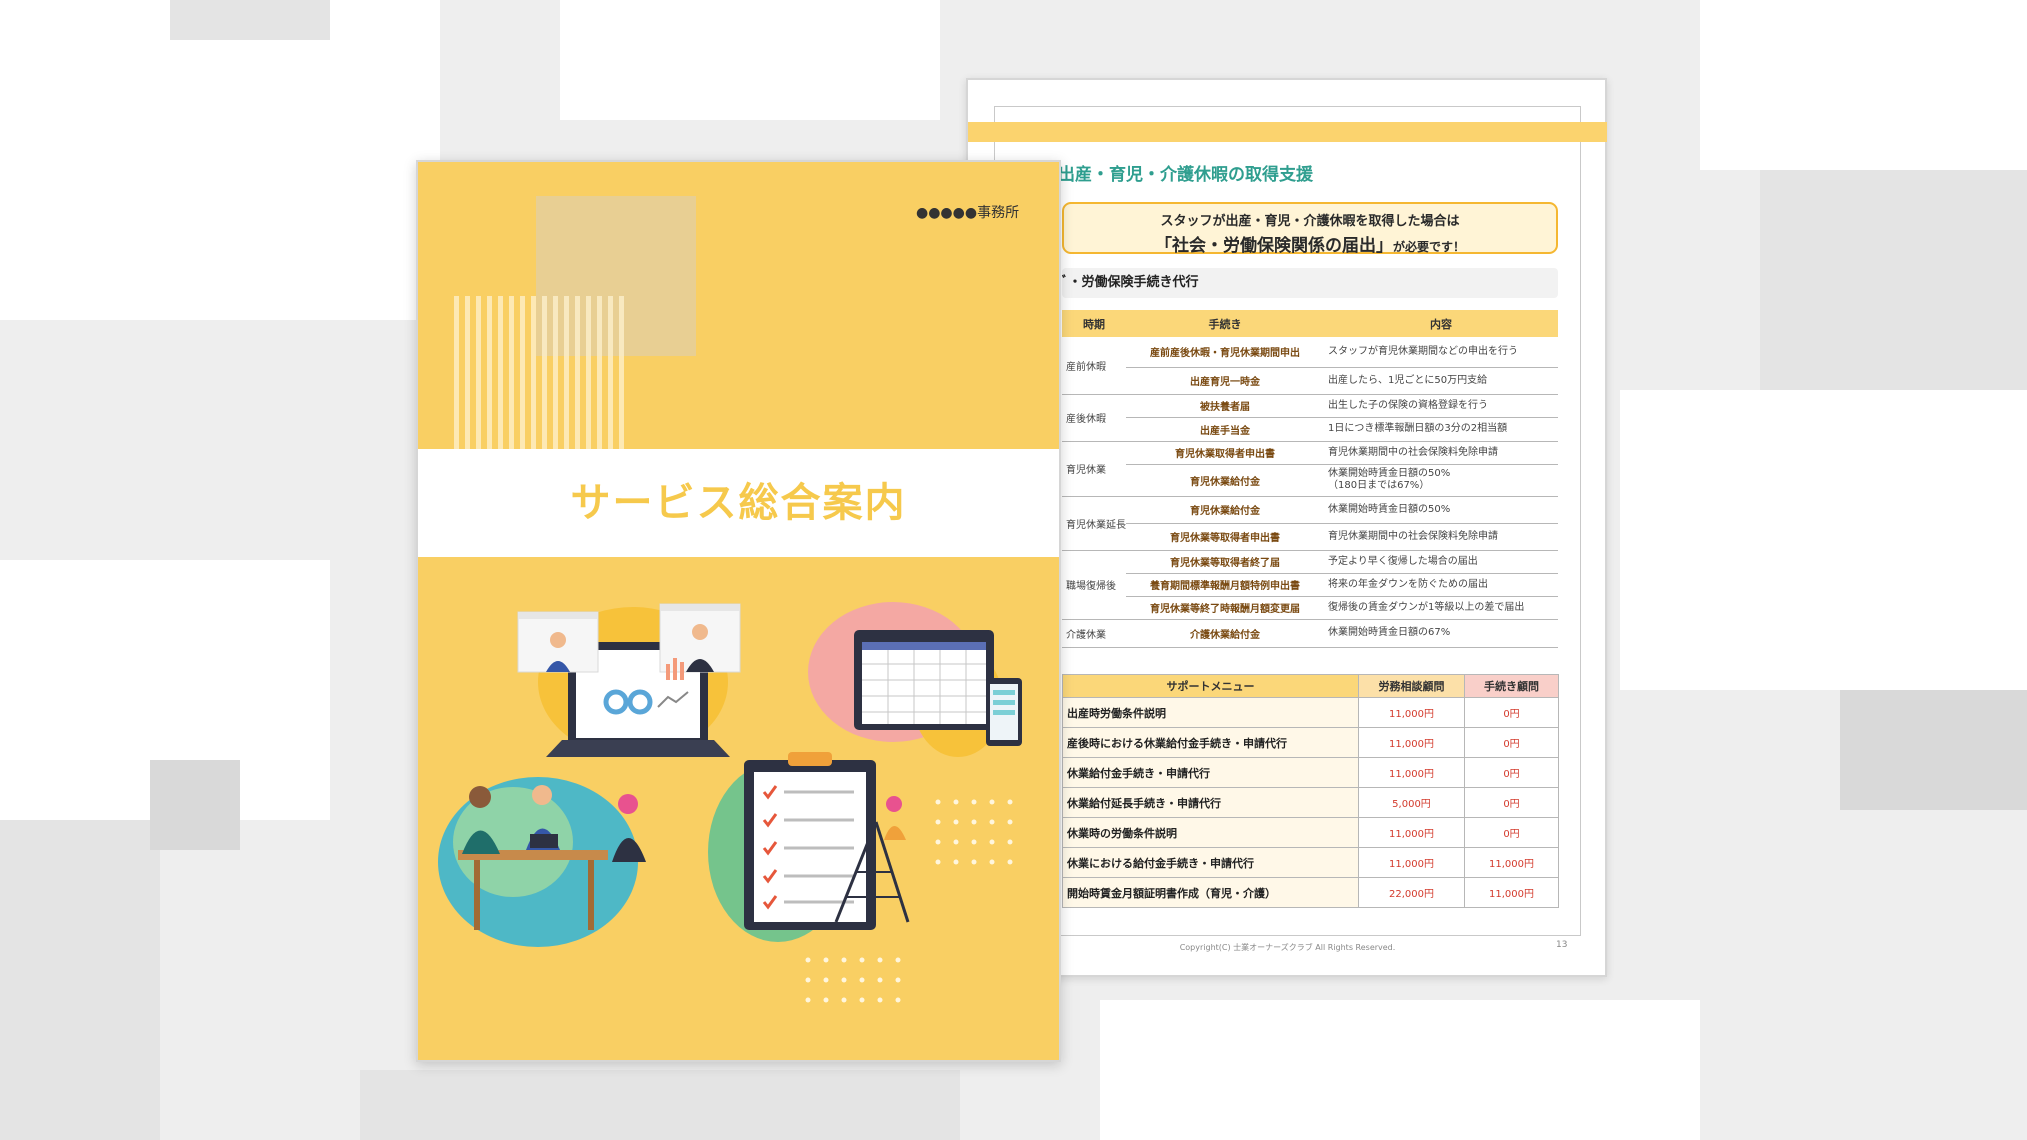 Image resolution: width=2027 pixels, height=1140 pixels. What do you see at coordinates (1094, 633) in the screenshot?
I see `period-cell: 介護休業` at bounding box center [1094, 633].